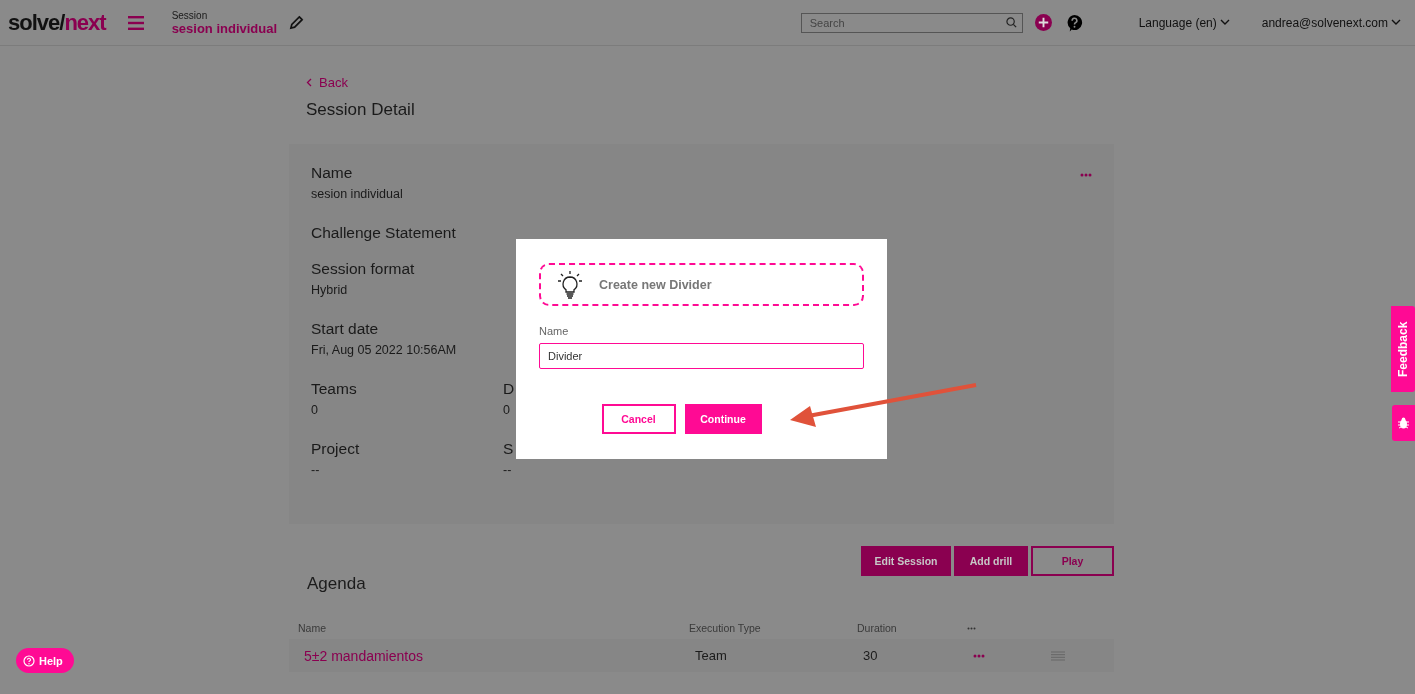  Describe the element at coordinates (570, 284) in the screenshot. I see `lightbulb-icon` at that location.